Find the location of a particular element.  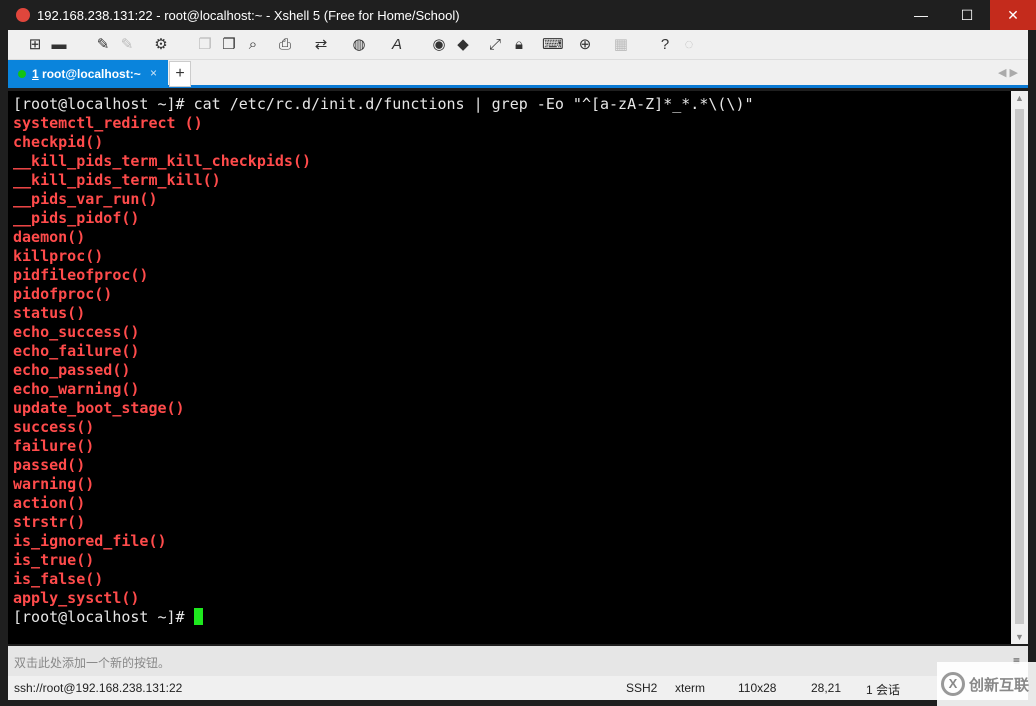

xftp-icon: ◉ is located at coordinates (439, 45).